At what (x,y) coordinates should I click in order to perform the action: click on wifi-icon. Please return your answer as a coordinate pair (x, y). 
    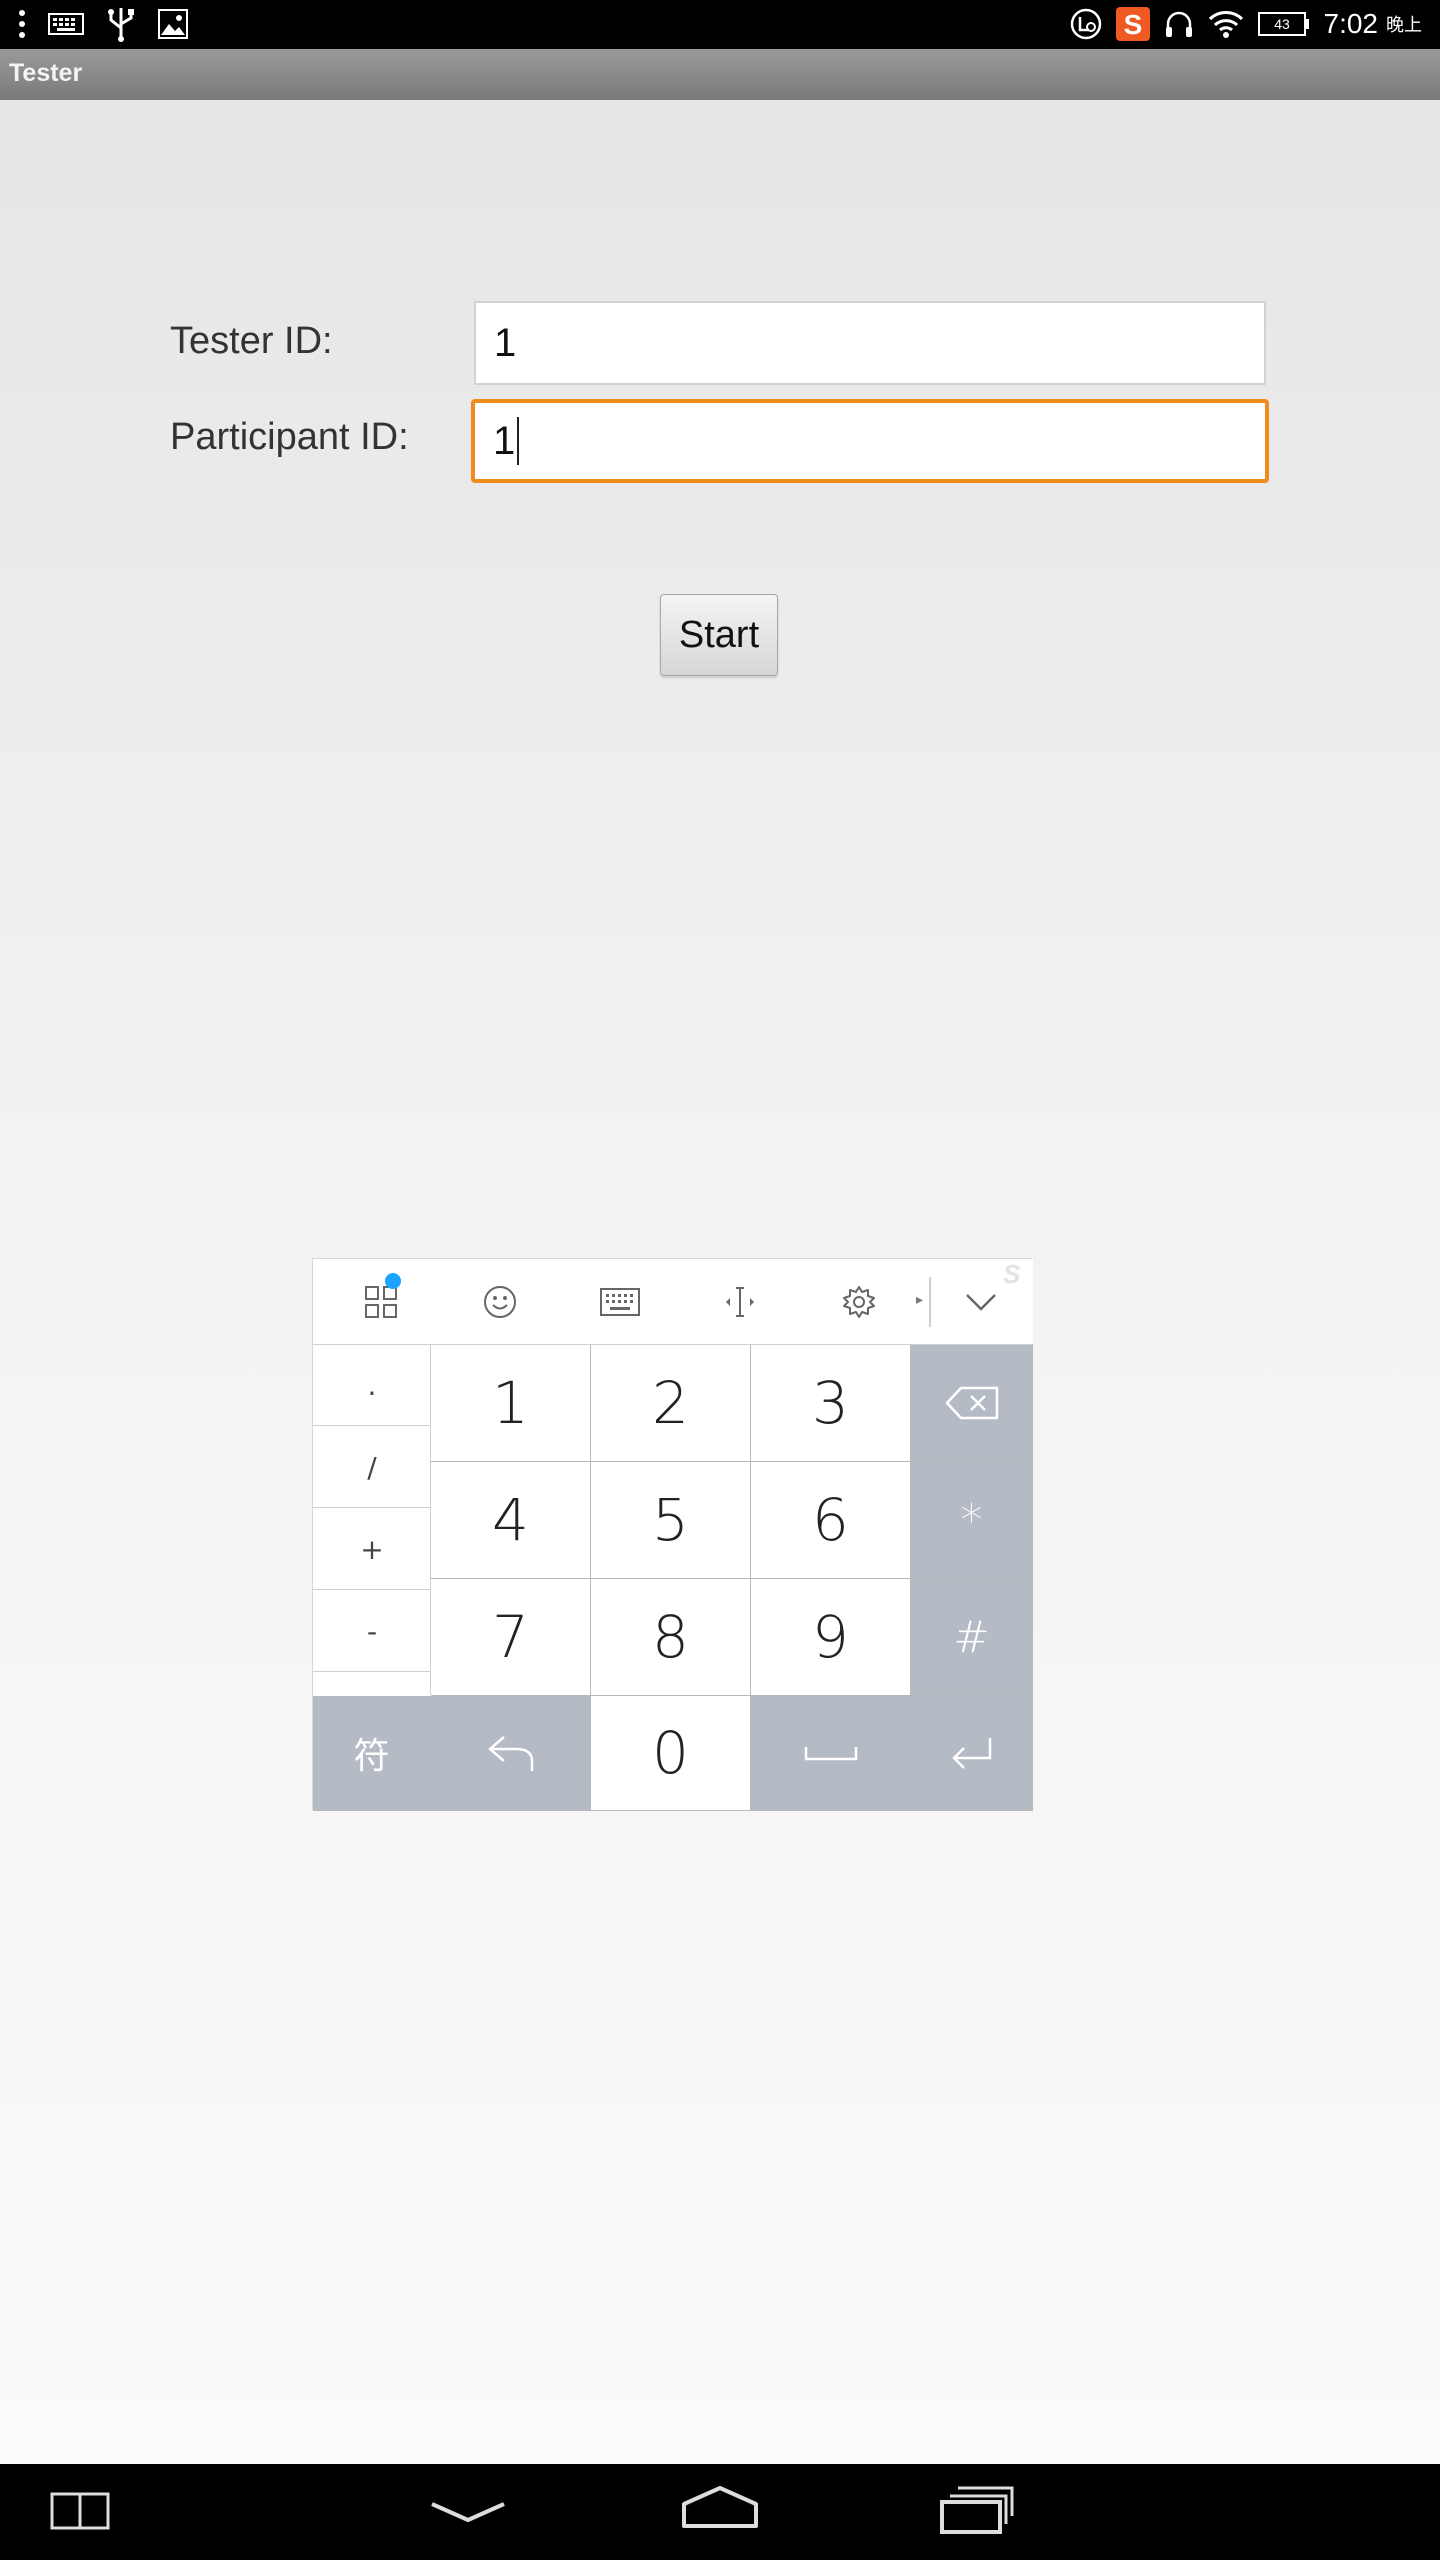
    Looking at the image, I should click on (1226, 24).